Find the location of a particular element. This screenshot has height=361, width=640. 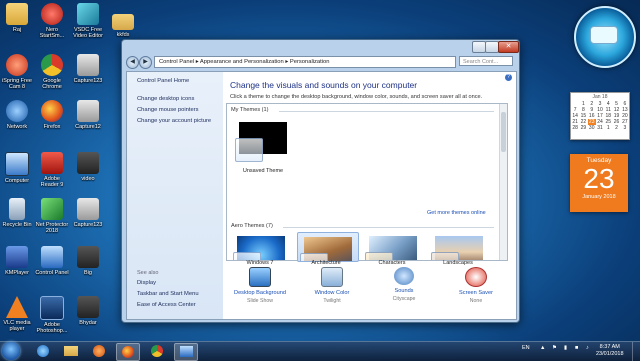

desktop-icon-capture12: Capture12 is located at coordinates (88, 115).